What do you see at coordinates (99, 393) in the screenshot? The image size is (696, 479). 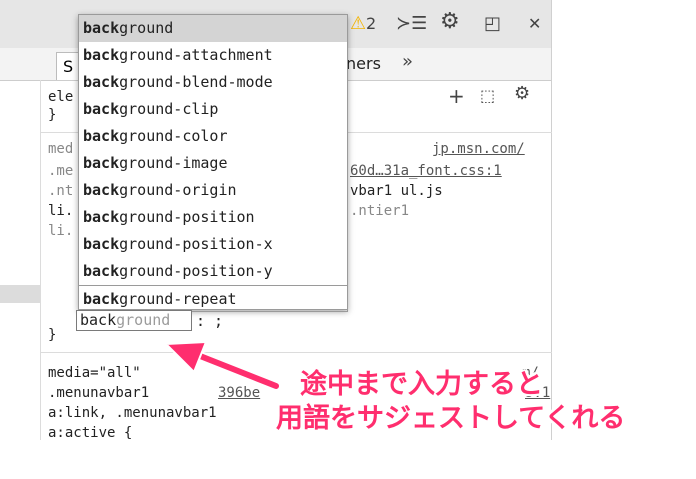 I see `selector-menunavbar: .menunavbar1` at bounding box center [99, 393].